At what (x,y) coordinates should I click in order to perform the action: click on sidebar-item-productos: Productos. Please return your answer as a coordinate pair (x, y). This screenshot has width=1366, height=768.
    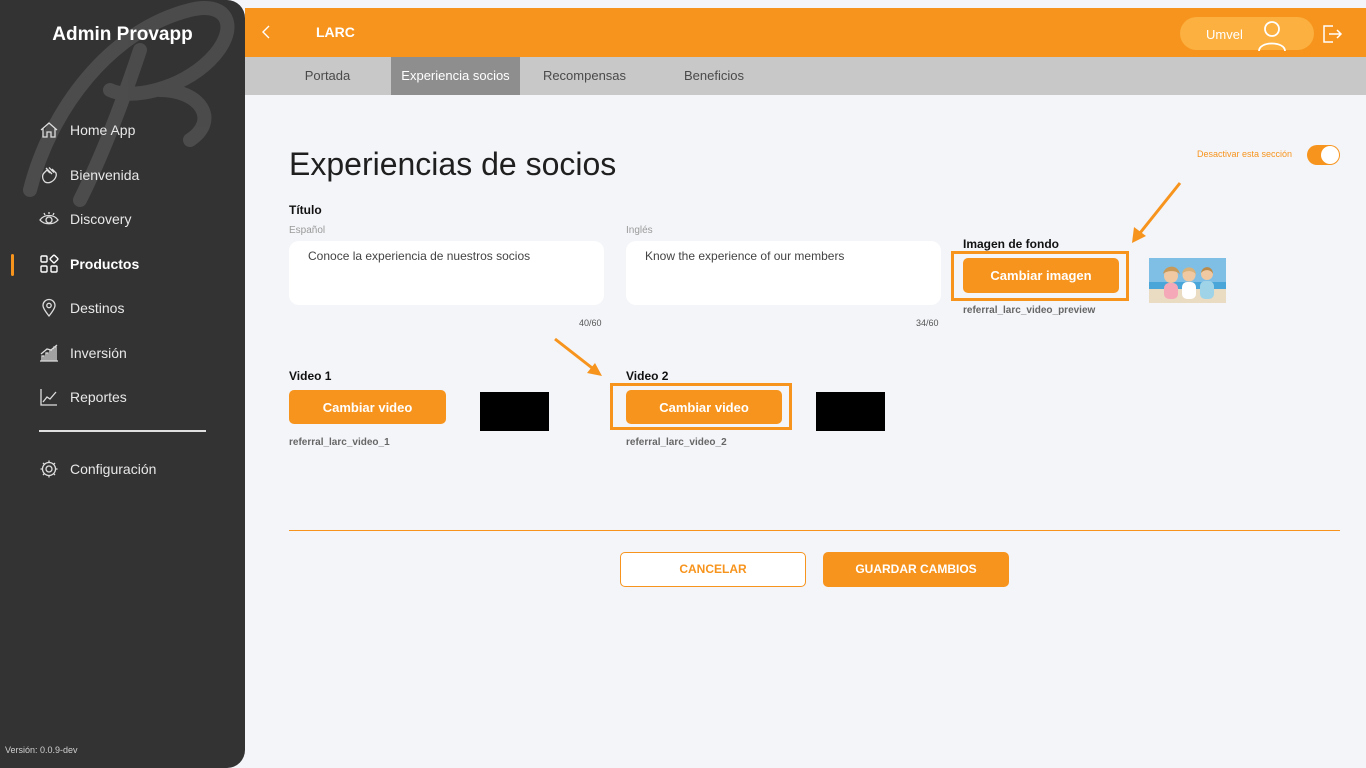
    Looking at the image, I should click on (122, 264).